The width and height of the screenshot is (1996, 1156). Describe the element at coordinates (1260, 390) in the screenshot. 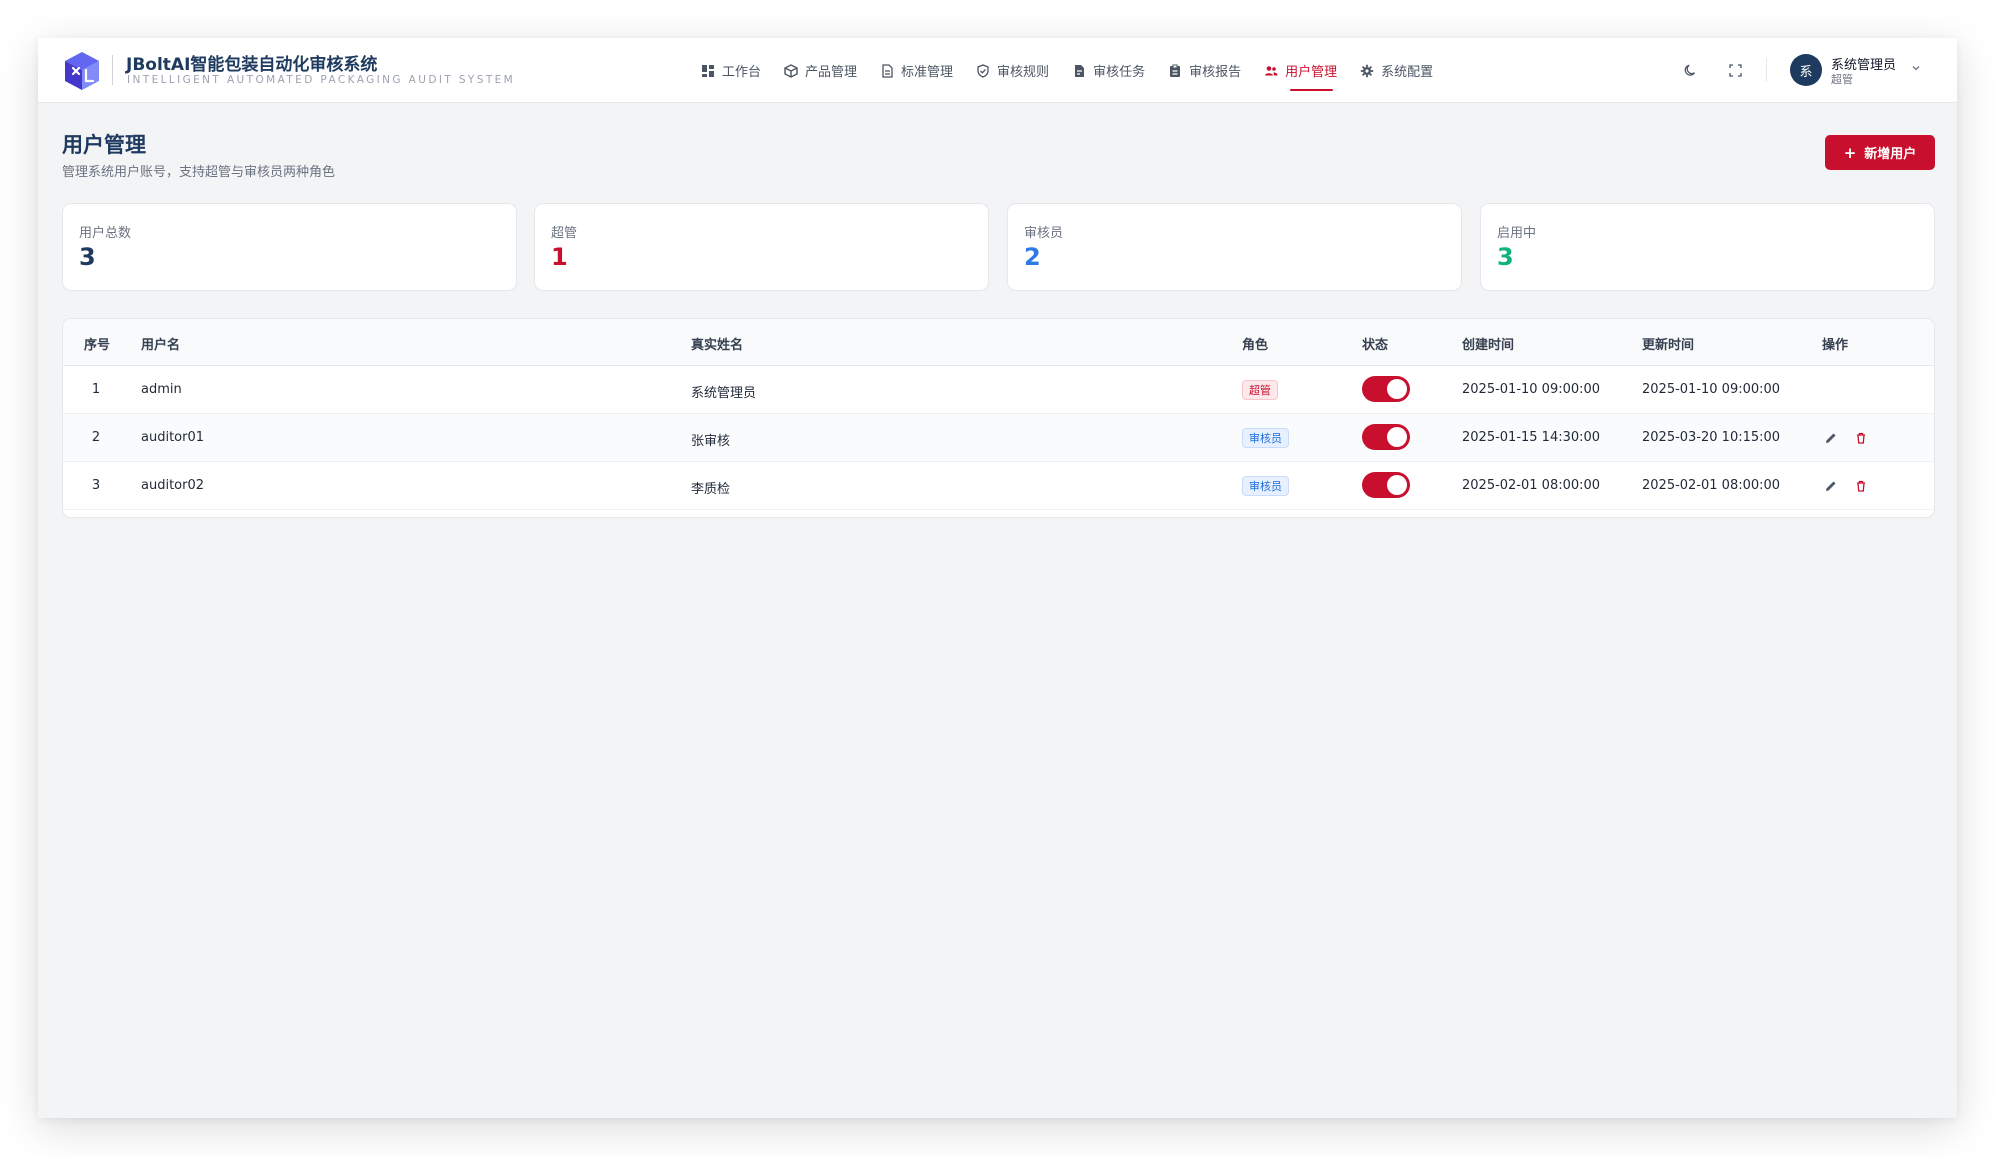

I see `role-badge: 超管` at that location.